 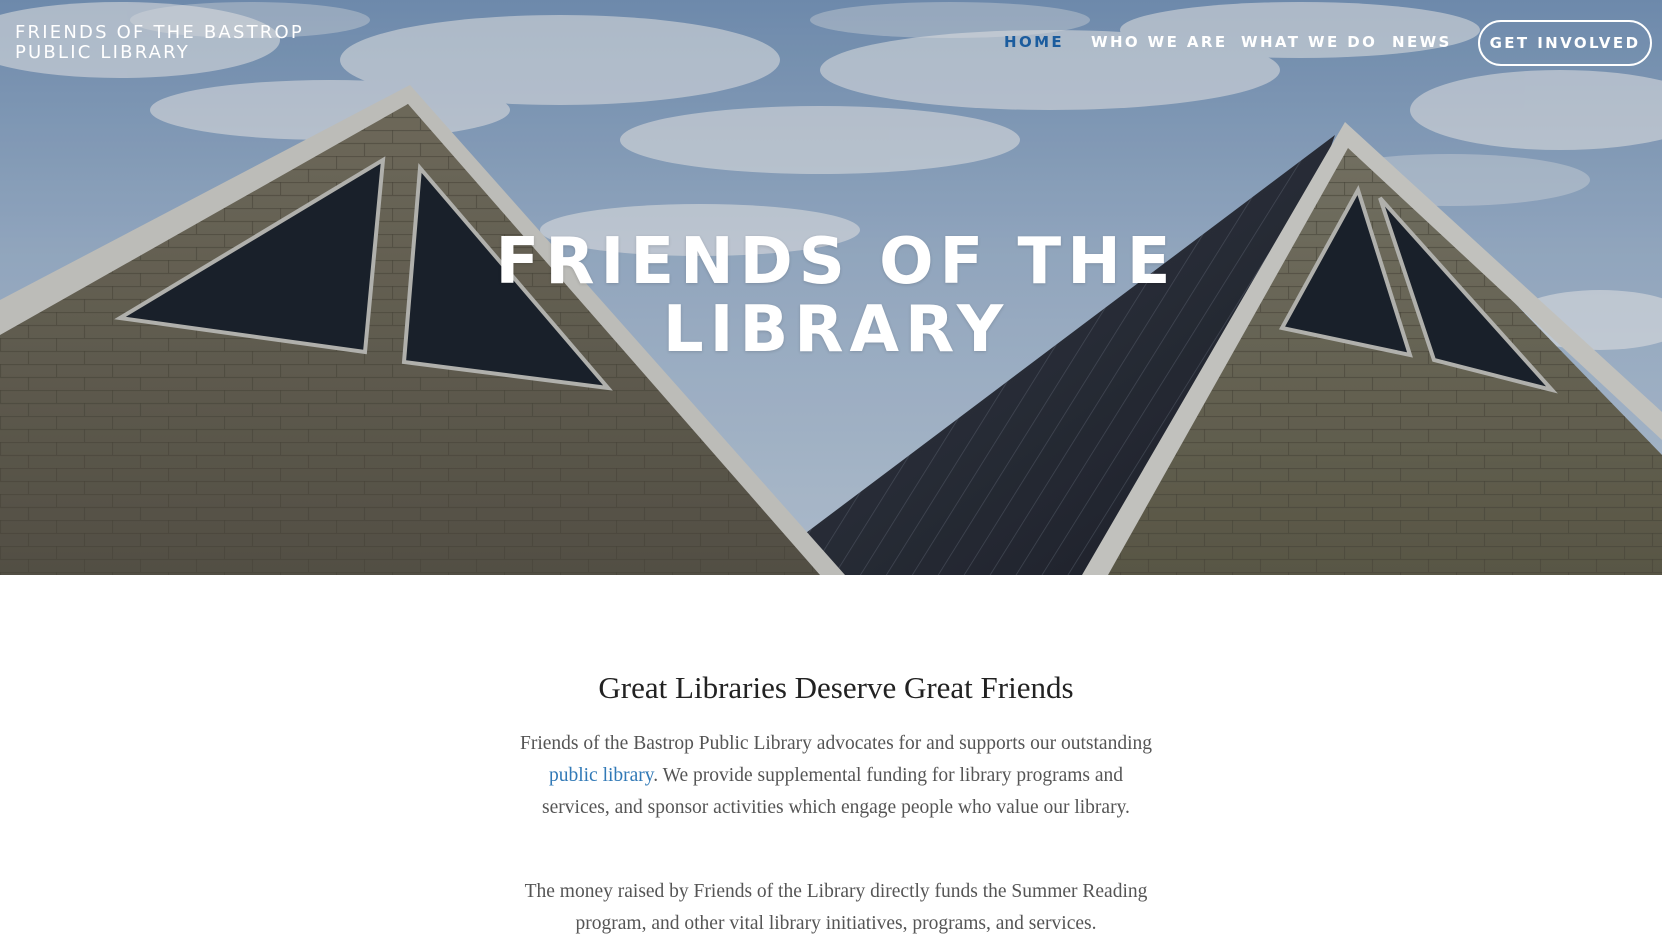 What do you see at coordinates (836, 687) in the screenshot?
I see `section-heading: Great Libraries Deserve Great Friends` at bounding box center [836, 687].